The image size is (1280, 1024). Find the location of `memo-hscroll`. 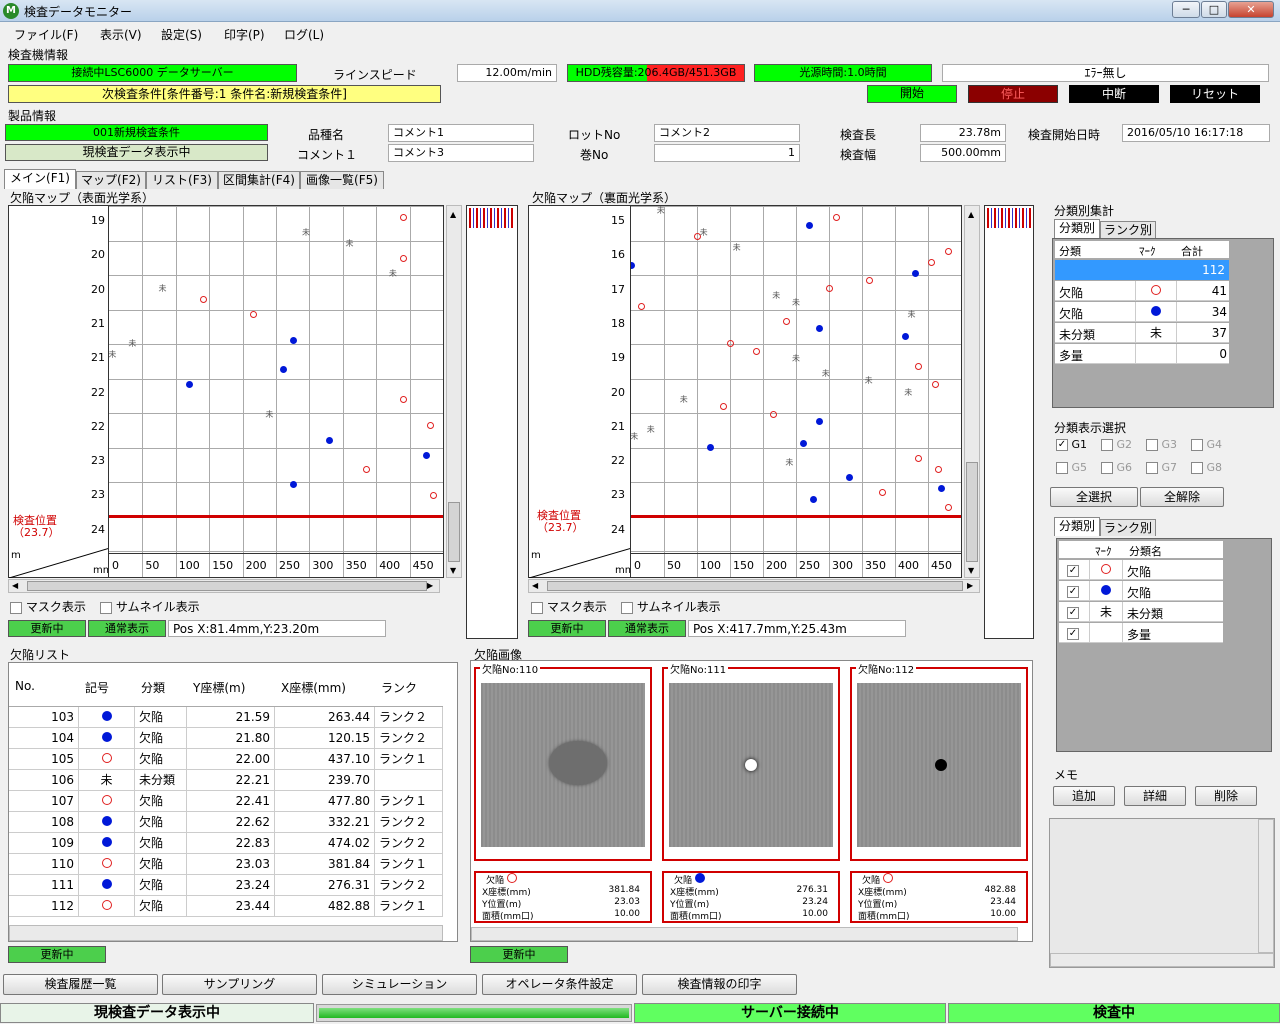

memo-hscroll is located at coordinates (1162, 960).